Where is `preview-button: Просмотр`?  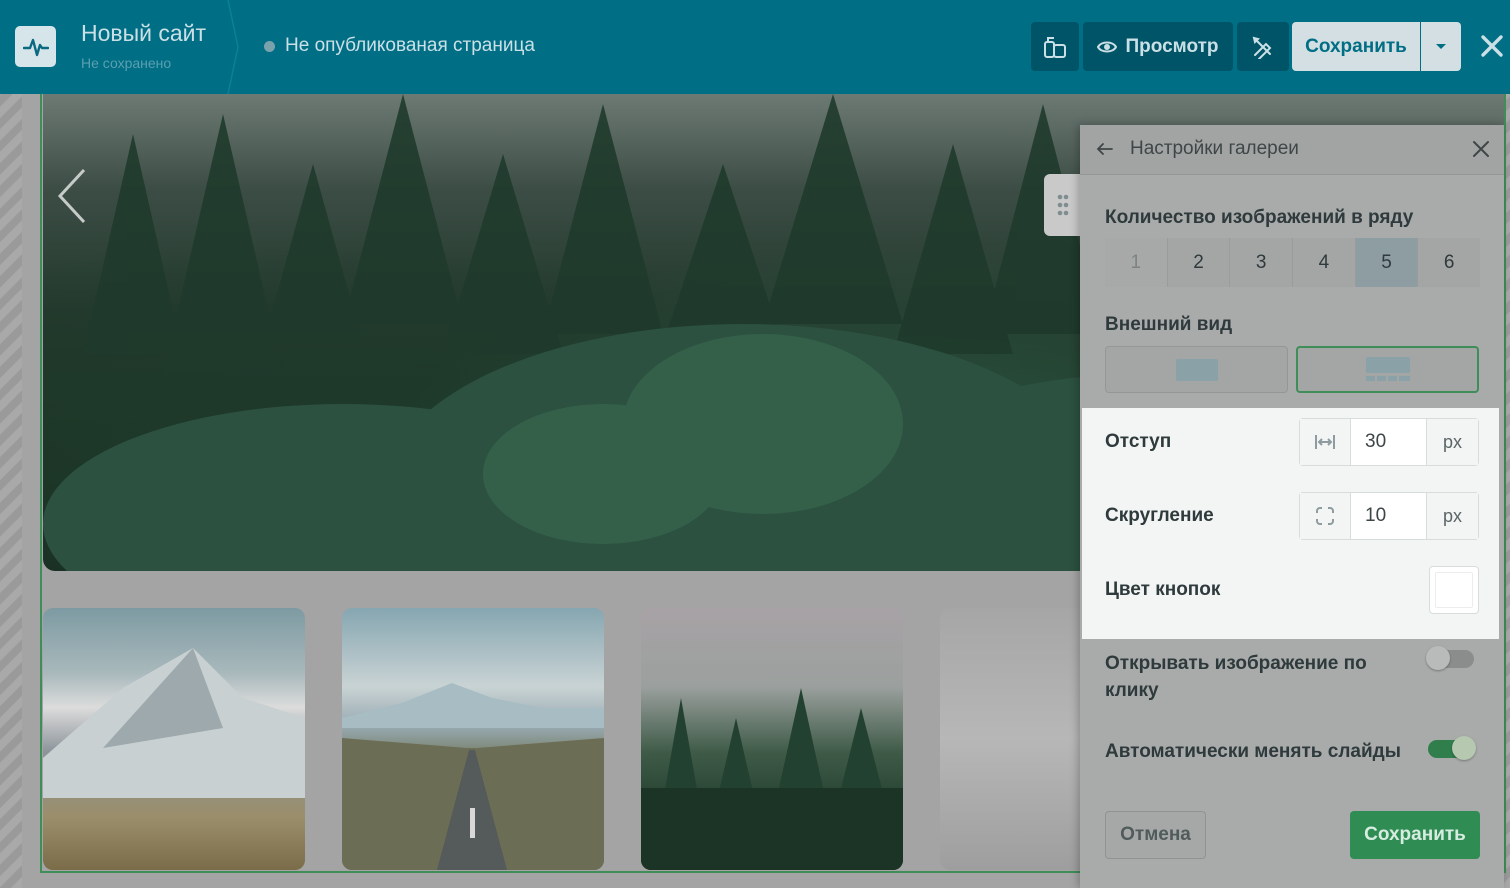 preview-button: Просмотр is located at coordinates (1158, 46).